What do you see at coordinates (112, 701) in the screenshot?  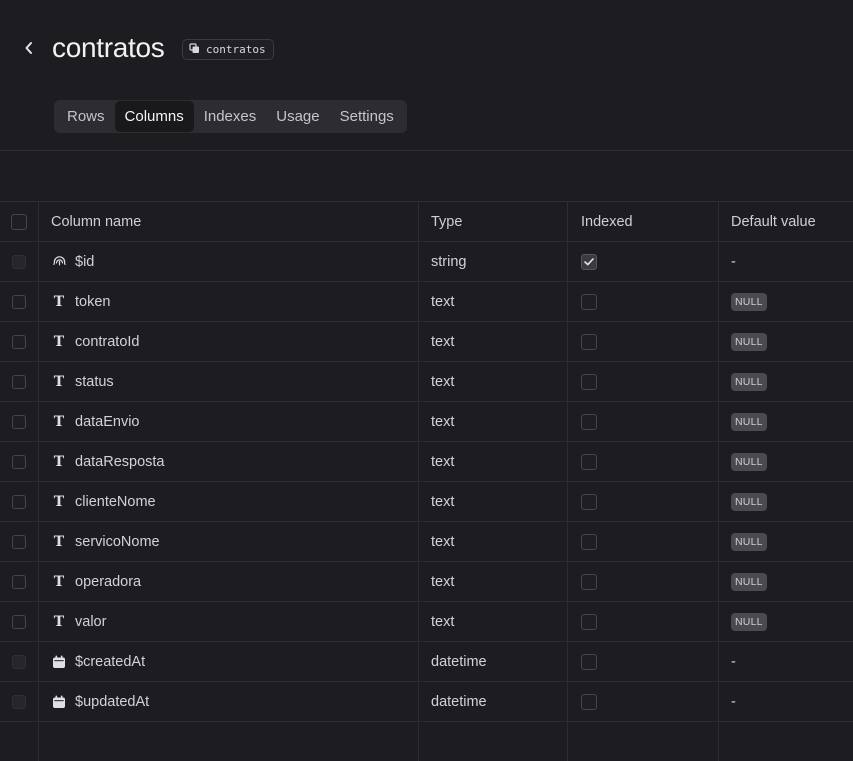 I see `column-name: $updatedAt` at bounding box center [112, 701].